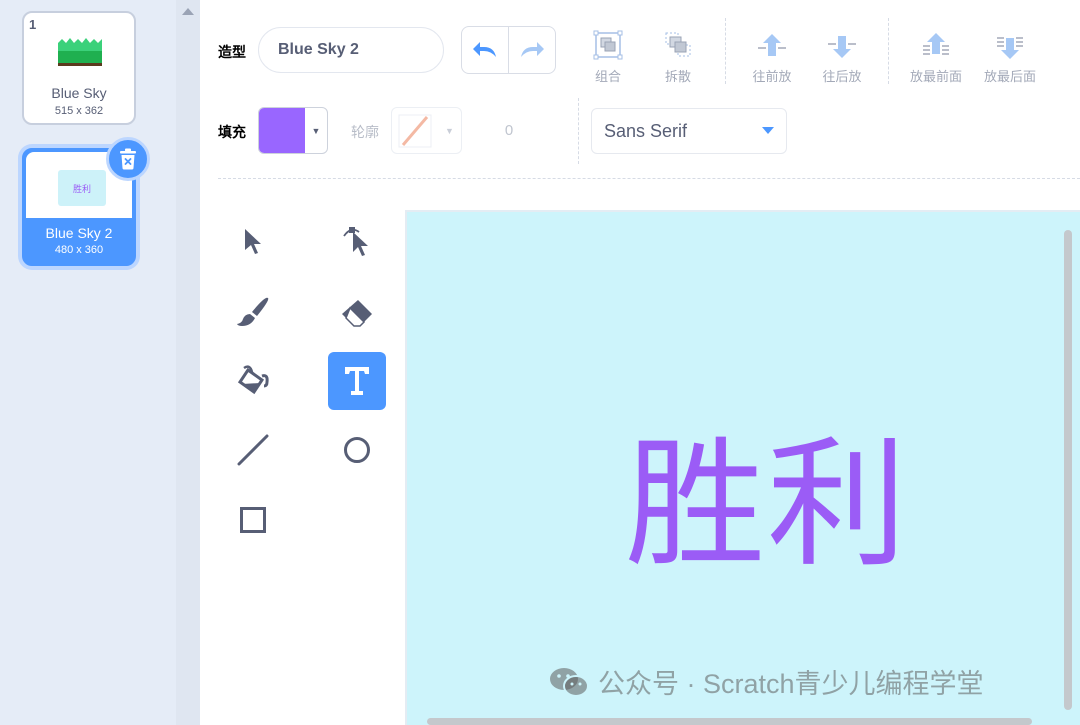 Image resolution: width=1080 pixels, height=725 pixels. I want to click on select-icon, so click(253, 241).